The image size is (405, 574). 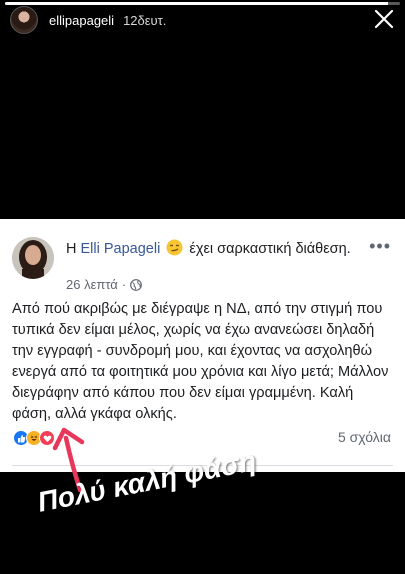 I want to click on post-avatar, so click(x=33, y=258).